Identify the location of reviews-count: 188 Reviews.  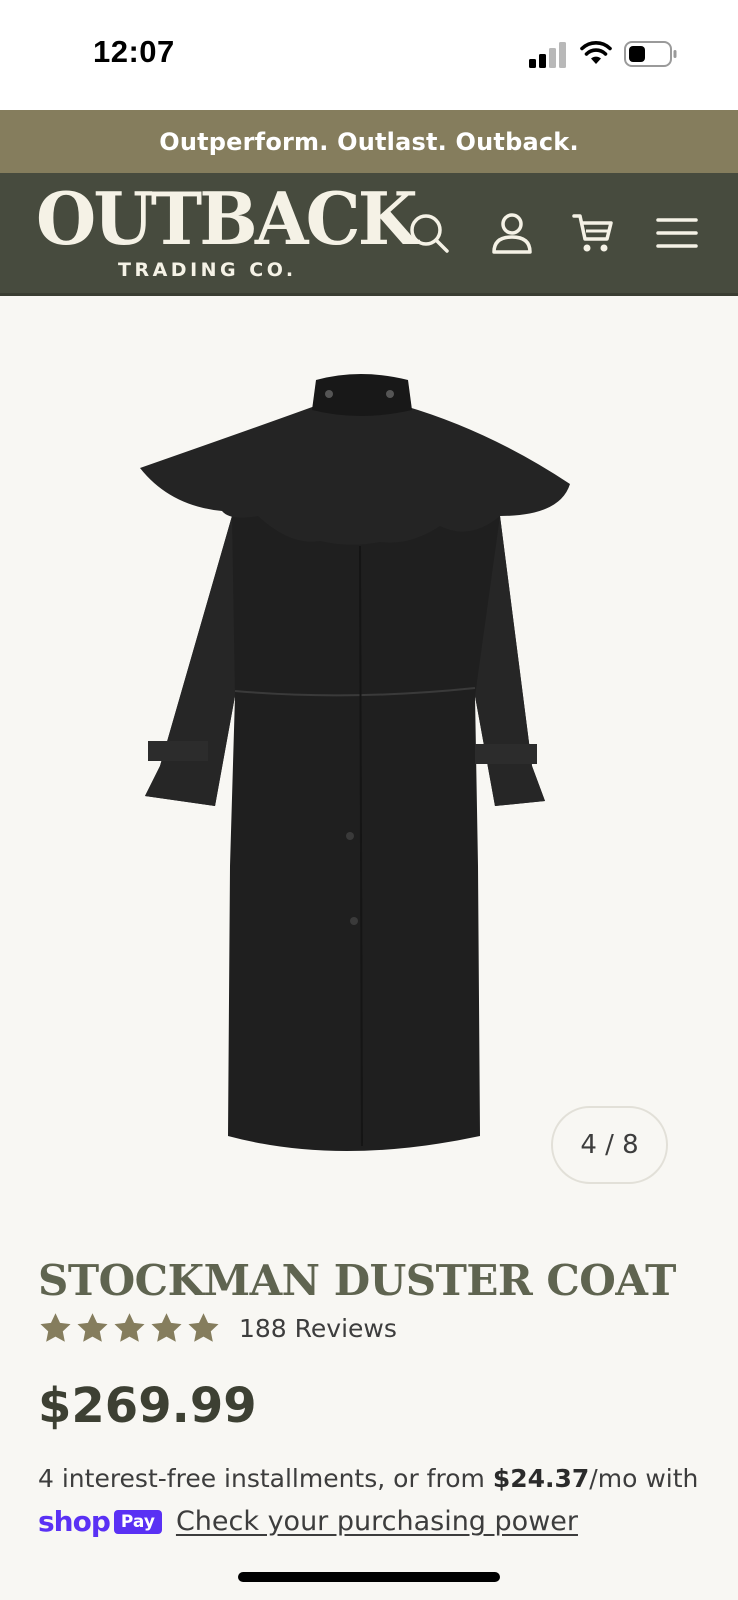
(318, 1328).